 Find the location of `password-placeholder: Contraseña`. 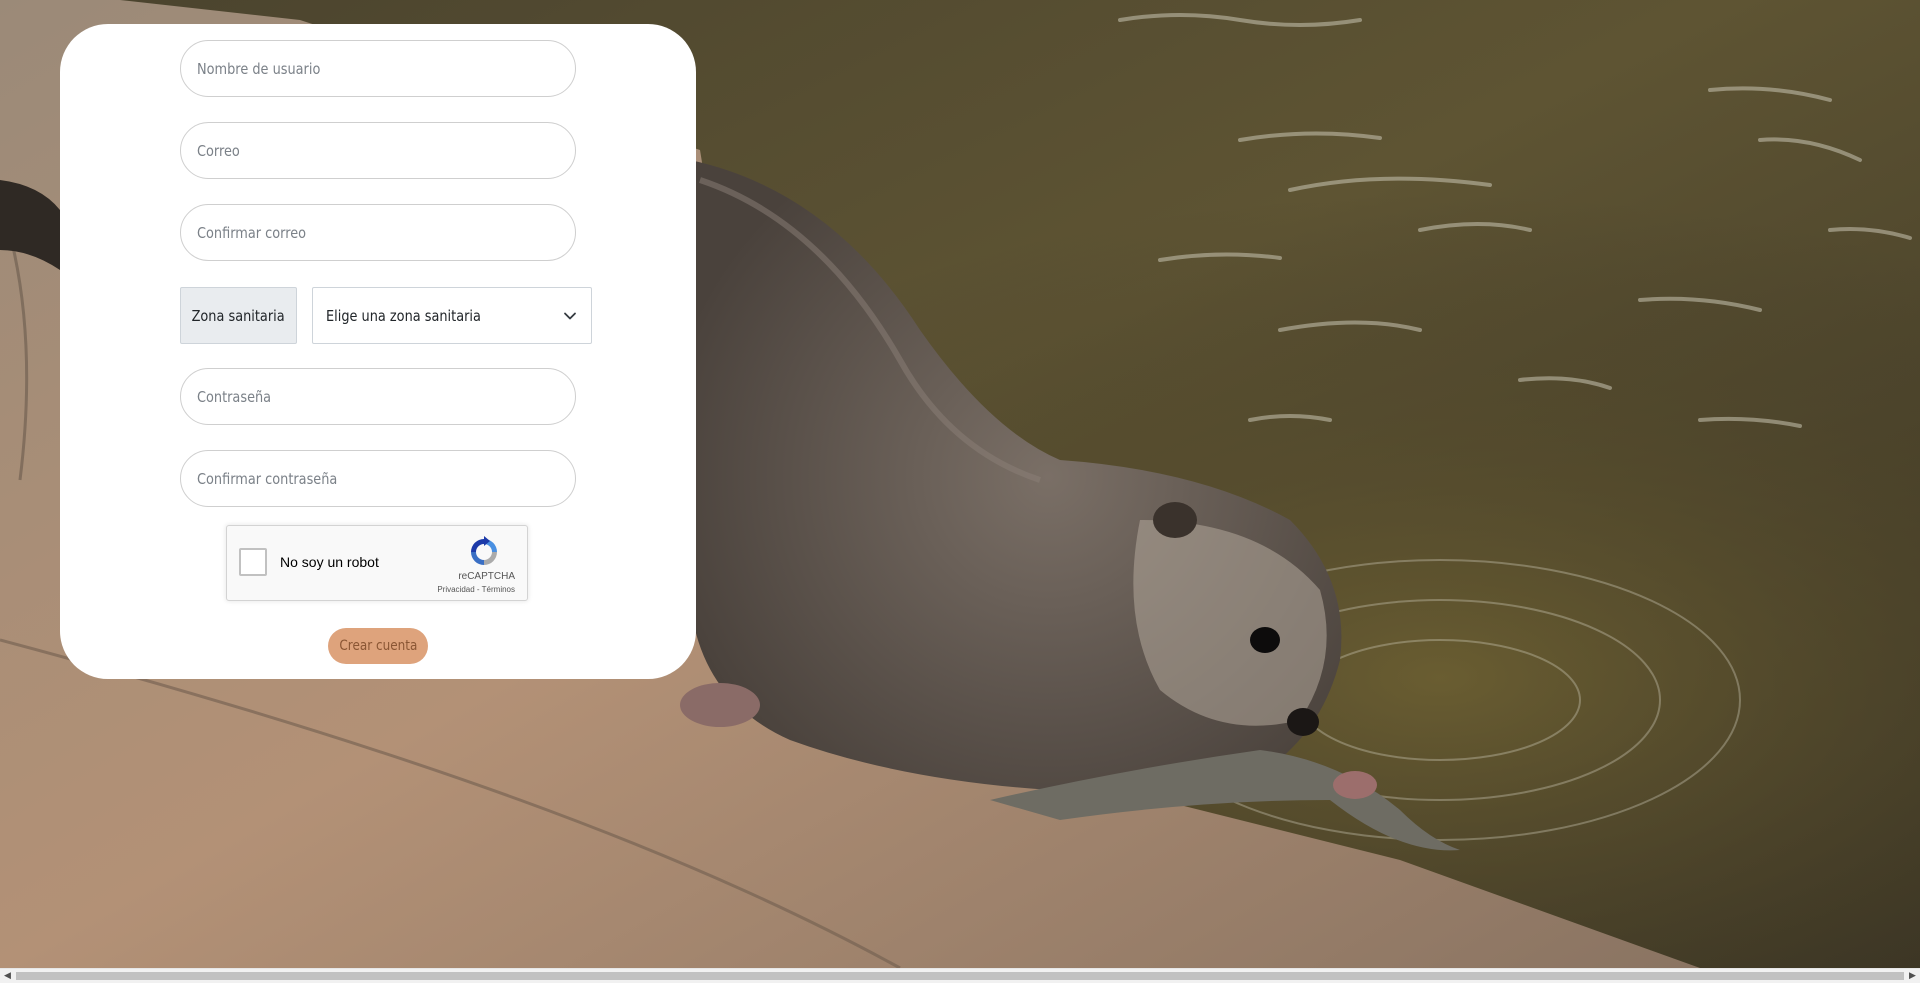

password-placeholder: Contraseña is located at coordinates (234, 396).